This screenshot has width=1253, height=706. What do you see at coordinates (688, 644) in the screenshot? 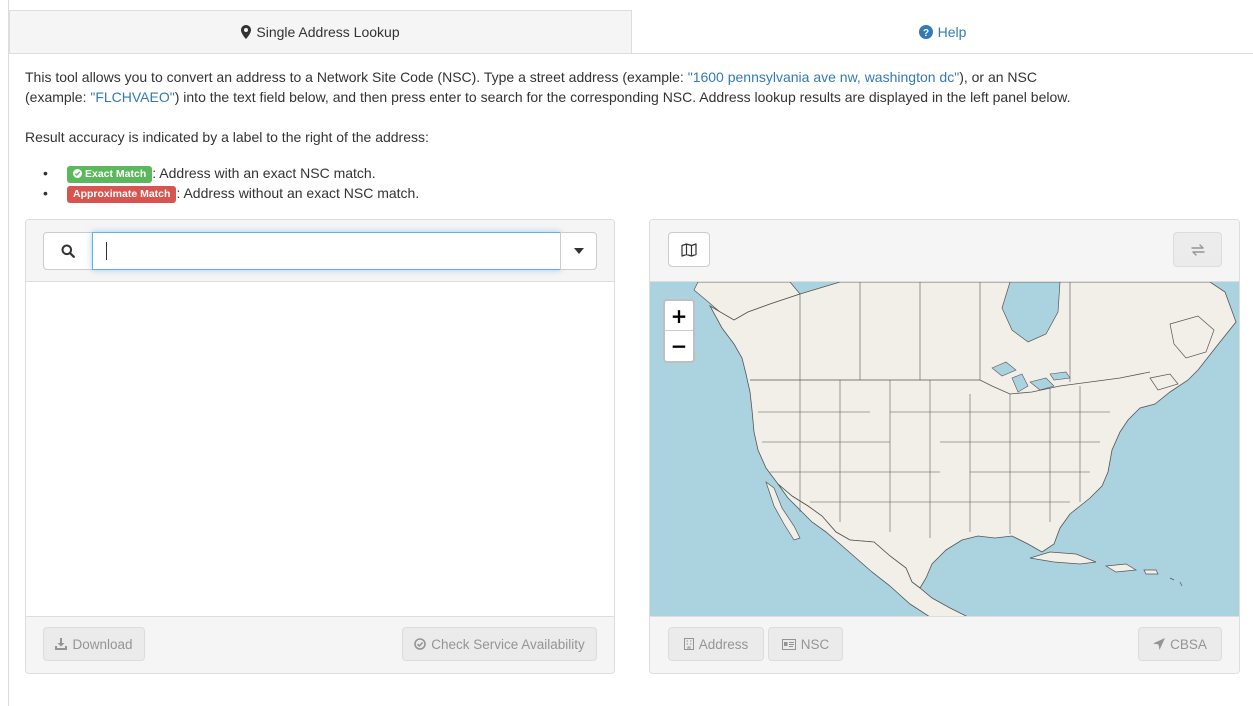
I see `building-icon` at bounding box center [688, 644].